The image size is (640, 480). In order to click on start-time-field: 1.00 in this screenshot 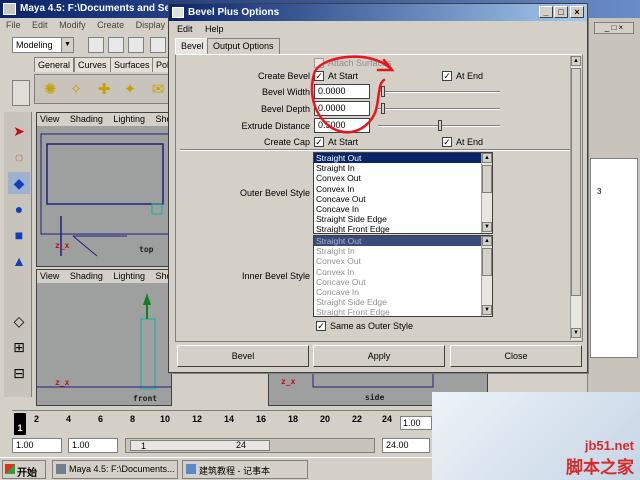, I will do `click(37, 445)`.